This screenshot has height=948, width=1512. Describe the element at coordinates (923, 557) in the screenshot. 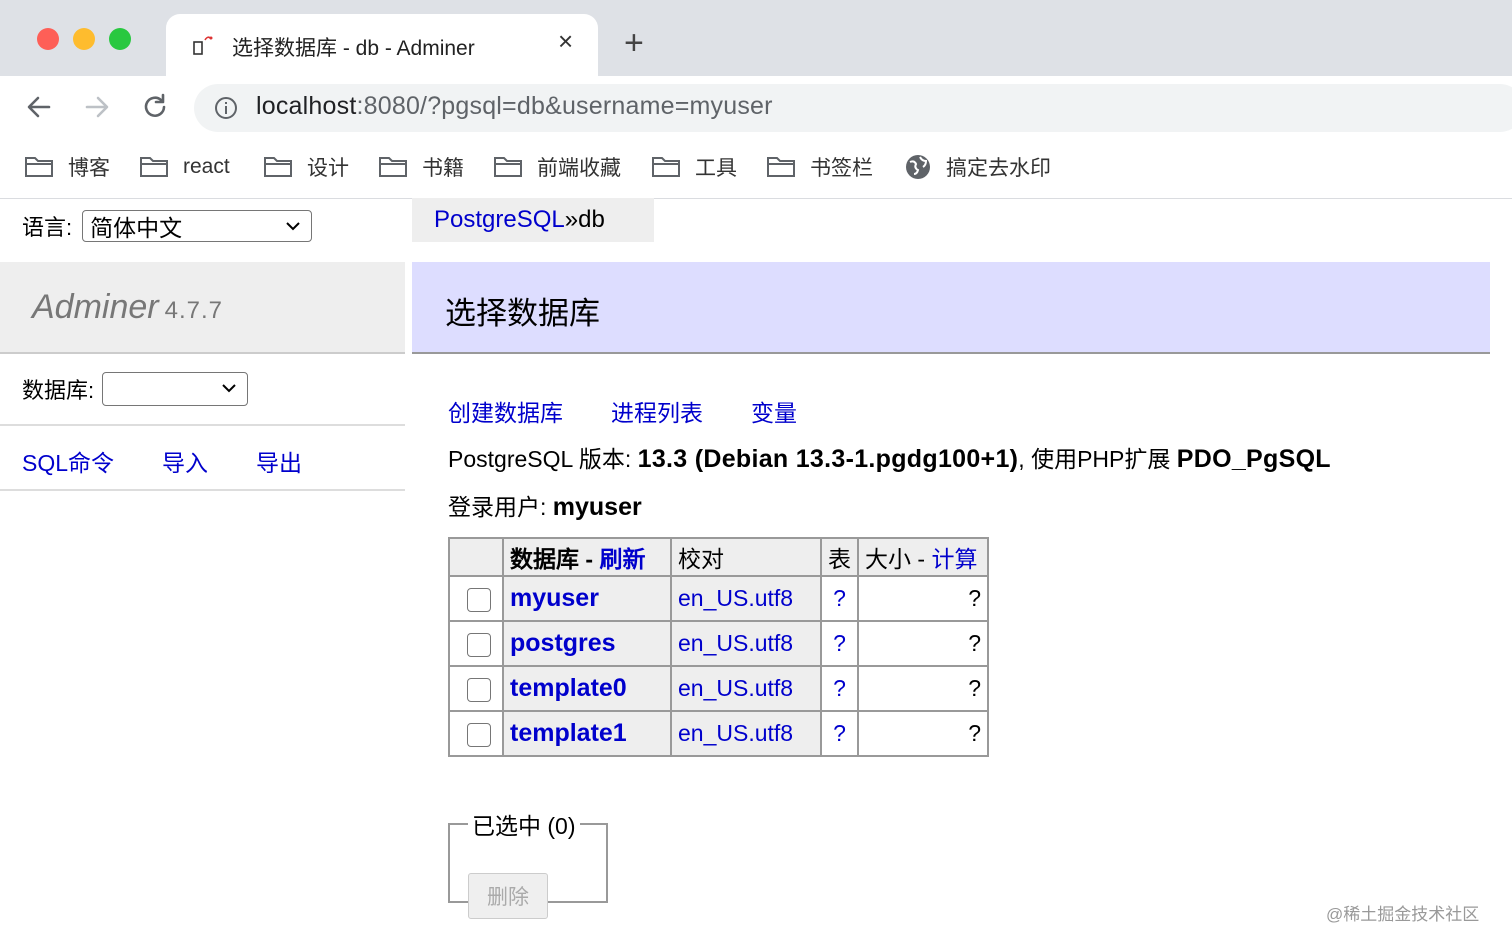

I see `column-header-size: 大小 - 计算` at that location.